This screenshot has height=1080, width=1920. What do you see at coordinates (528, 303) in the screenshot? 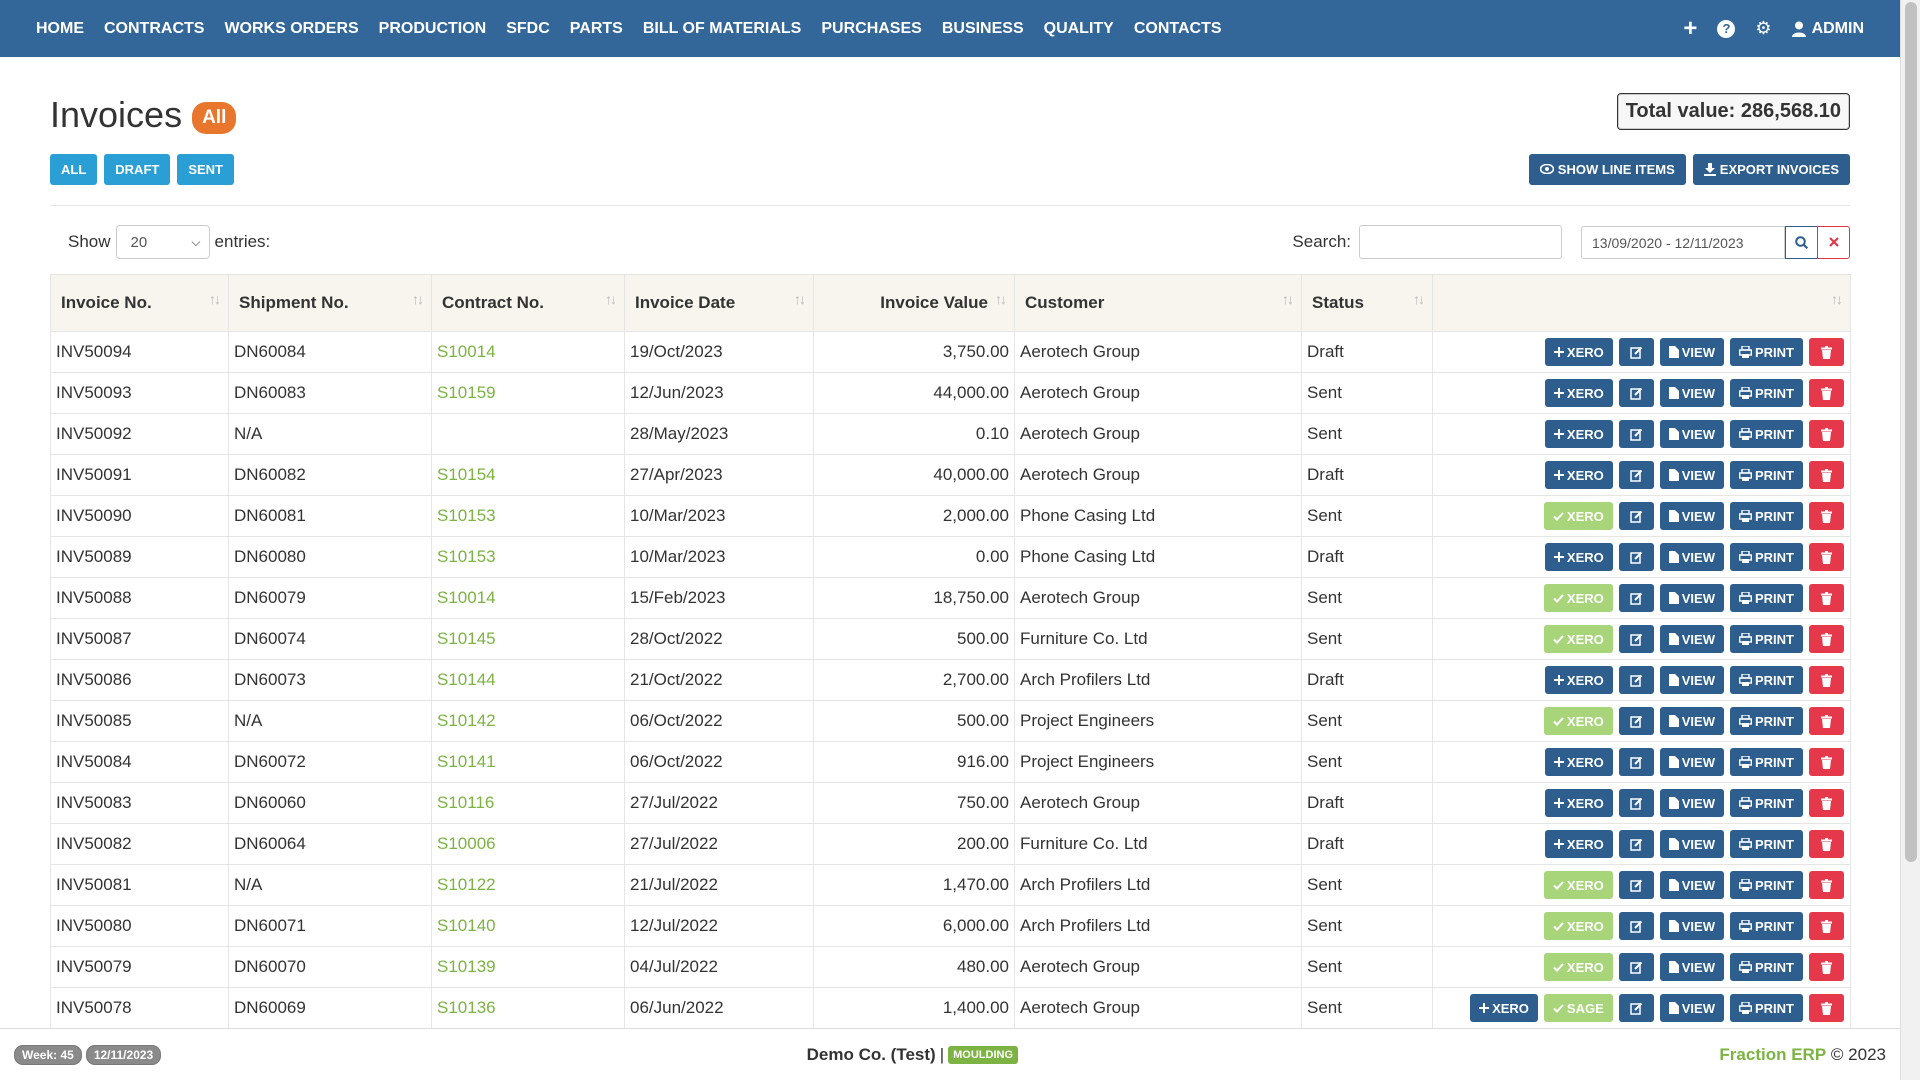
I see `col-contract-no: Contract No. ↑↓` at bounding box center [528, 303].